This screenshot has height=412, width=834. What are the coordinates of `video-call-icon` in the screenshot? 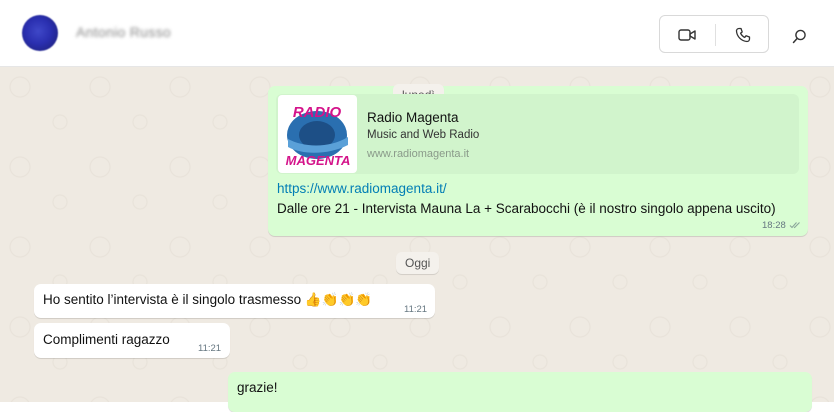 It's located at (687, 35).